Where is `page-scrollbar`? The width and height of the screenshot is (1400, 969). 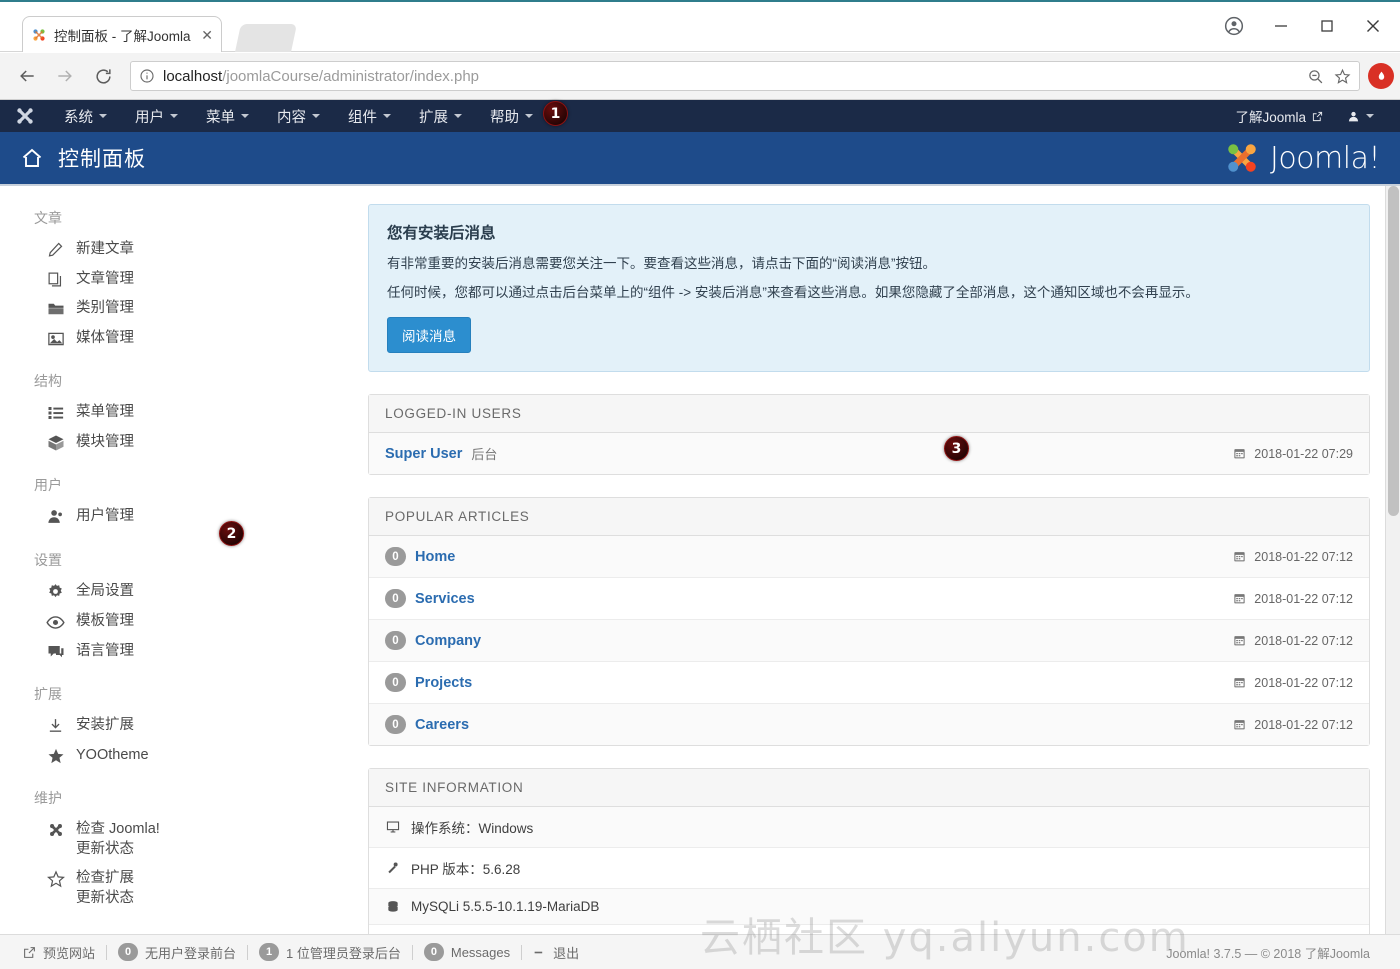 page-scrollbar is located at coordinates (1392, 560).